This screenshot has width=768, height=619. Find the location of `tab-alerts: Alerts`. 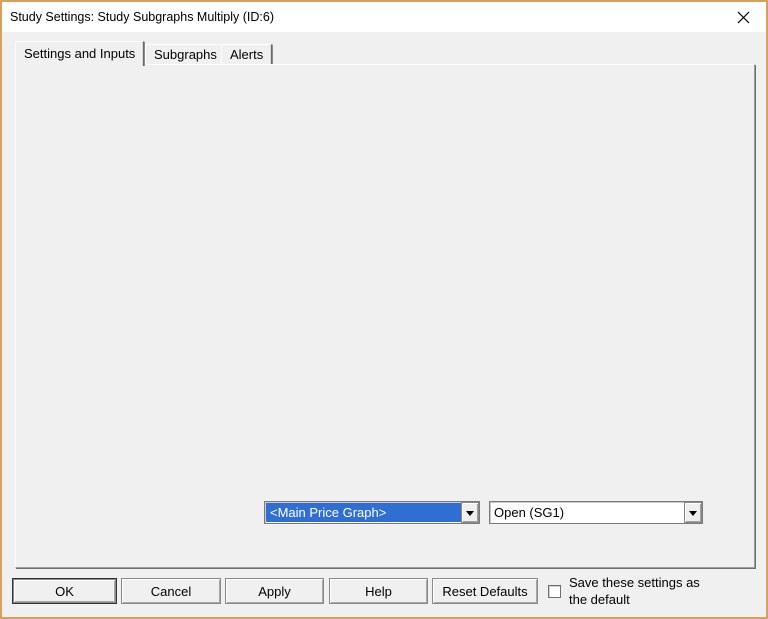

tab-alerts: Alerts is located at coordinates (247, 54).